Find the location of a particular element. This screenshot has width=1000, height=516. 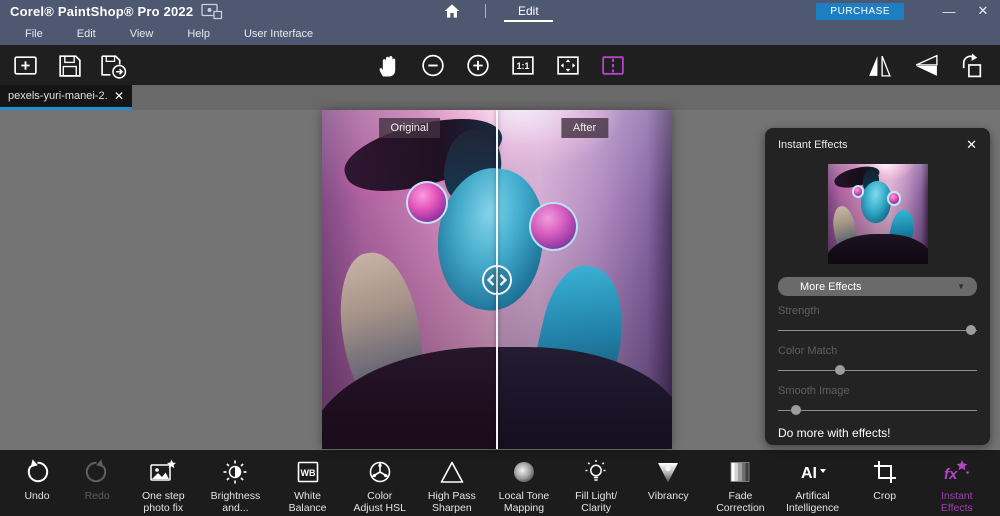

effect-preview-wrap is located at coordinates (877, 214).